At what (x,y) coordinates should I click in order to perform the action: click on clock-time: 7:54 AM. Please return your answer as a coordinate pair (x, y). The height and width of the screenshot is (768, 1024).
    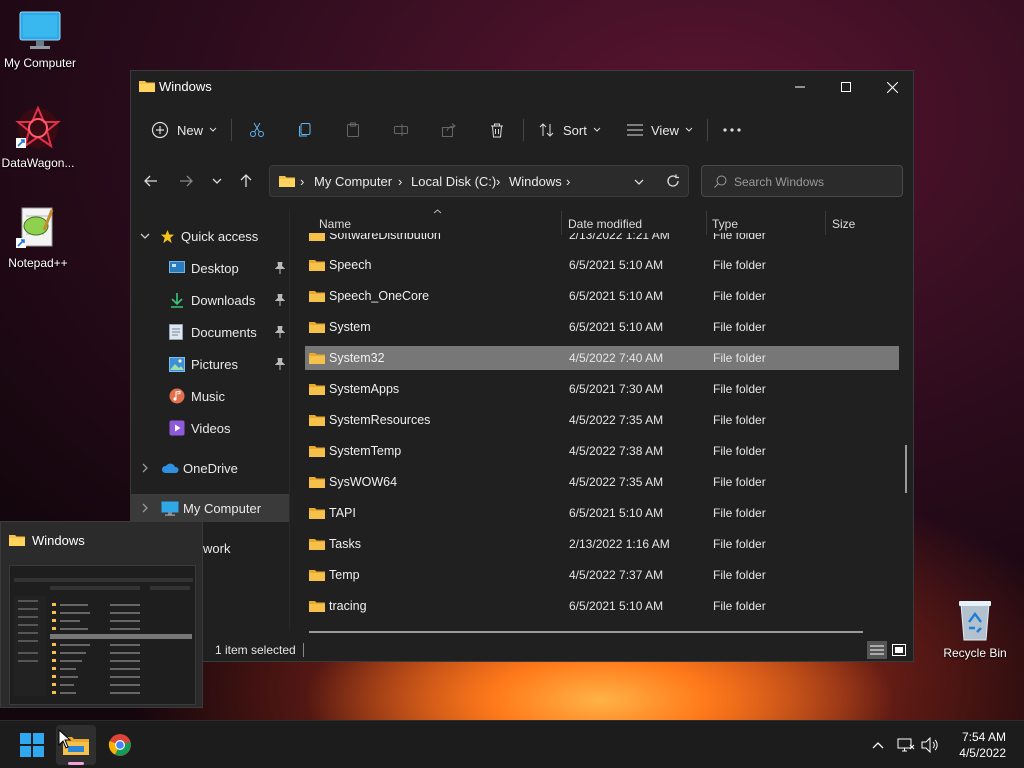
    Looking at the image, I should click on (983, 737).